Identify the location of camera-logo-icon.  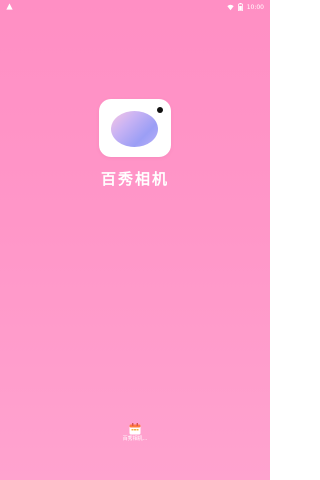
(135, 128).